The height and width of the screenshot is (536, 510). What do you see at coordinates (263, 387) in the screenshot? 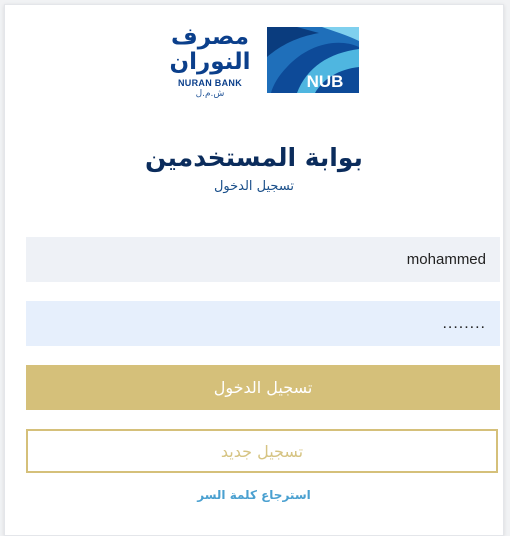
I see `login-button: تسجيل الدخول` at bounding box center [263, 387].